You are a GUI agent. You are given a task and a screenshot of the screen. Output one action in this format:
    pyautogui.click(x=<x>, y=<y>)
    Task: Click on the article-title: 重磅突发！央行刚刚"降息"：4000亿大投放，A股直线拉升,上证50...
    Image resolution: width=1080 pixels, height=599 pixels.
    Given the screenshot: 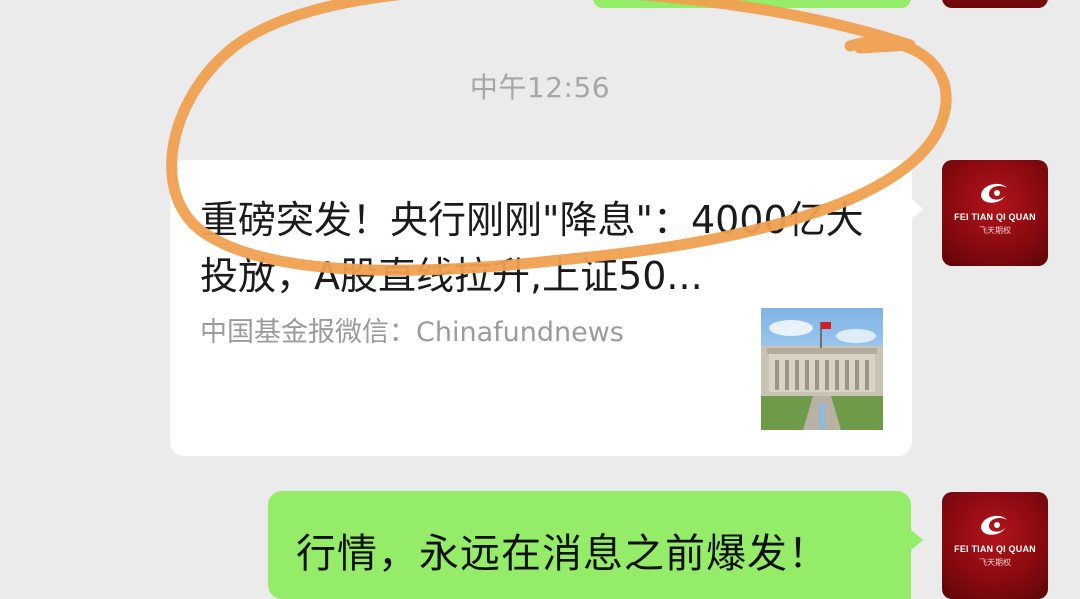 What is the action you would take?
    pyautogui.click(x=532, y=248)
    